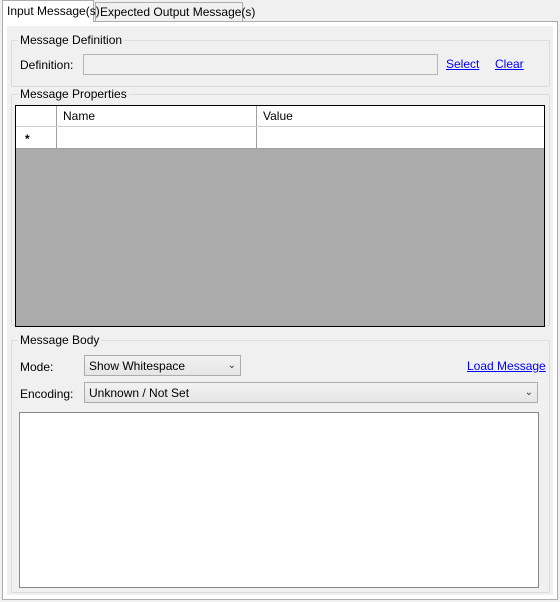 Image resolution: width=560 pixels, height=602 pixels. I want to click on new-row-name-cell, so click(157, 137).